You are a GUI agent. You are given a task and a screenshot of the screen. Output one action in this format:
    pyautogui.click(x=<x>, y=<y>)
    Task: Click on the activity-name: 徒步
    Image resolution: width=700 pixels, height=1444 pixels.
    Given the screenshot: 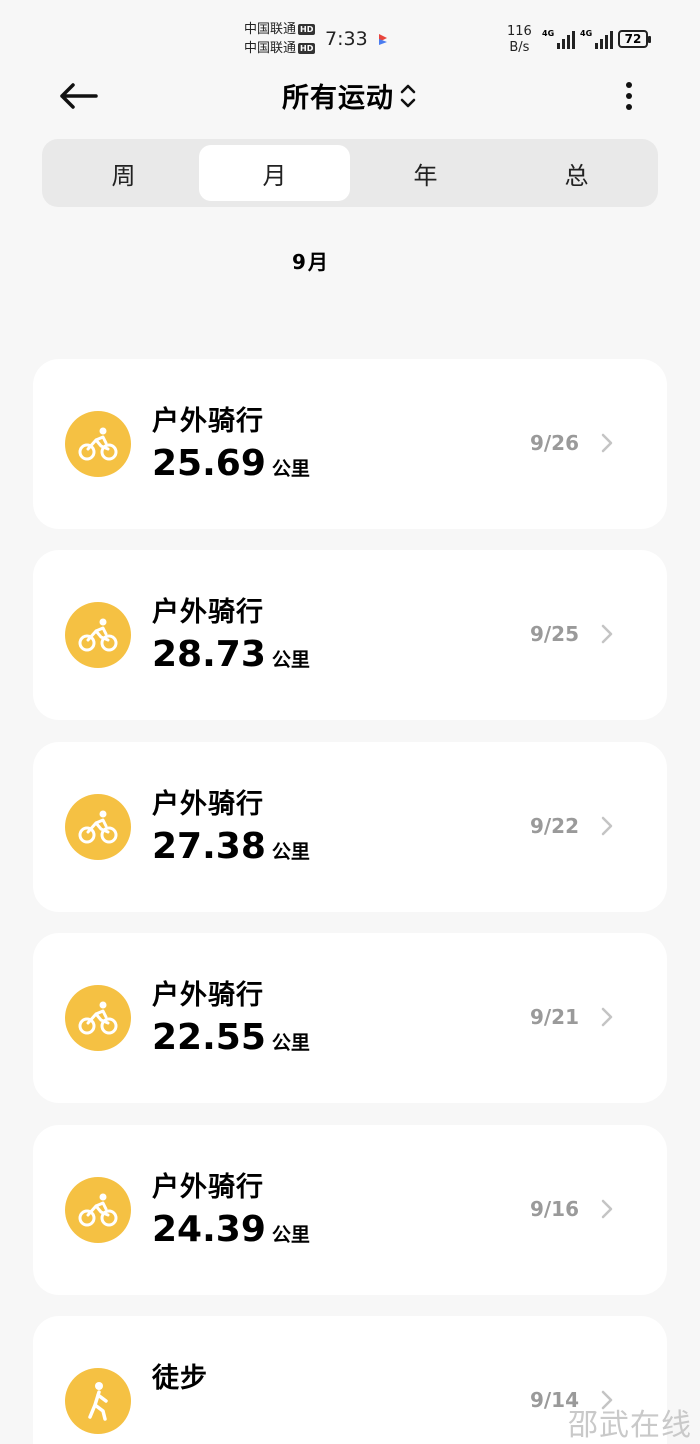 What is the action you would take?
    pyautogui.click(x=180, y=1378)
    